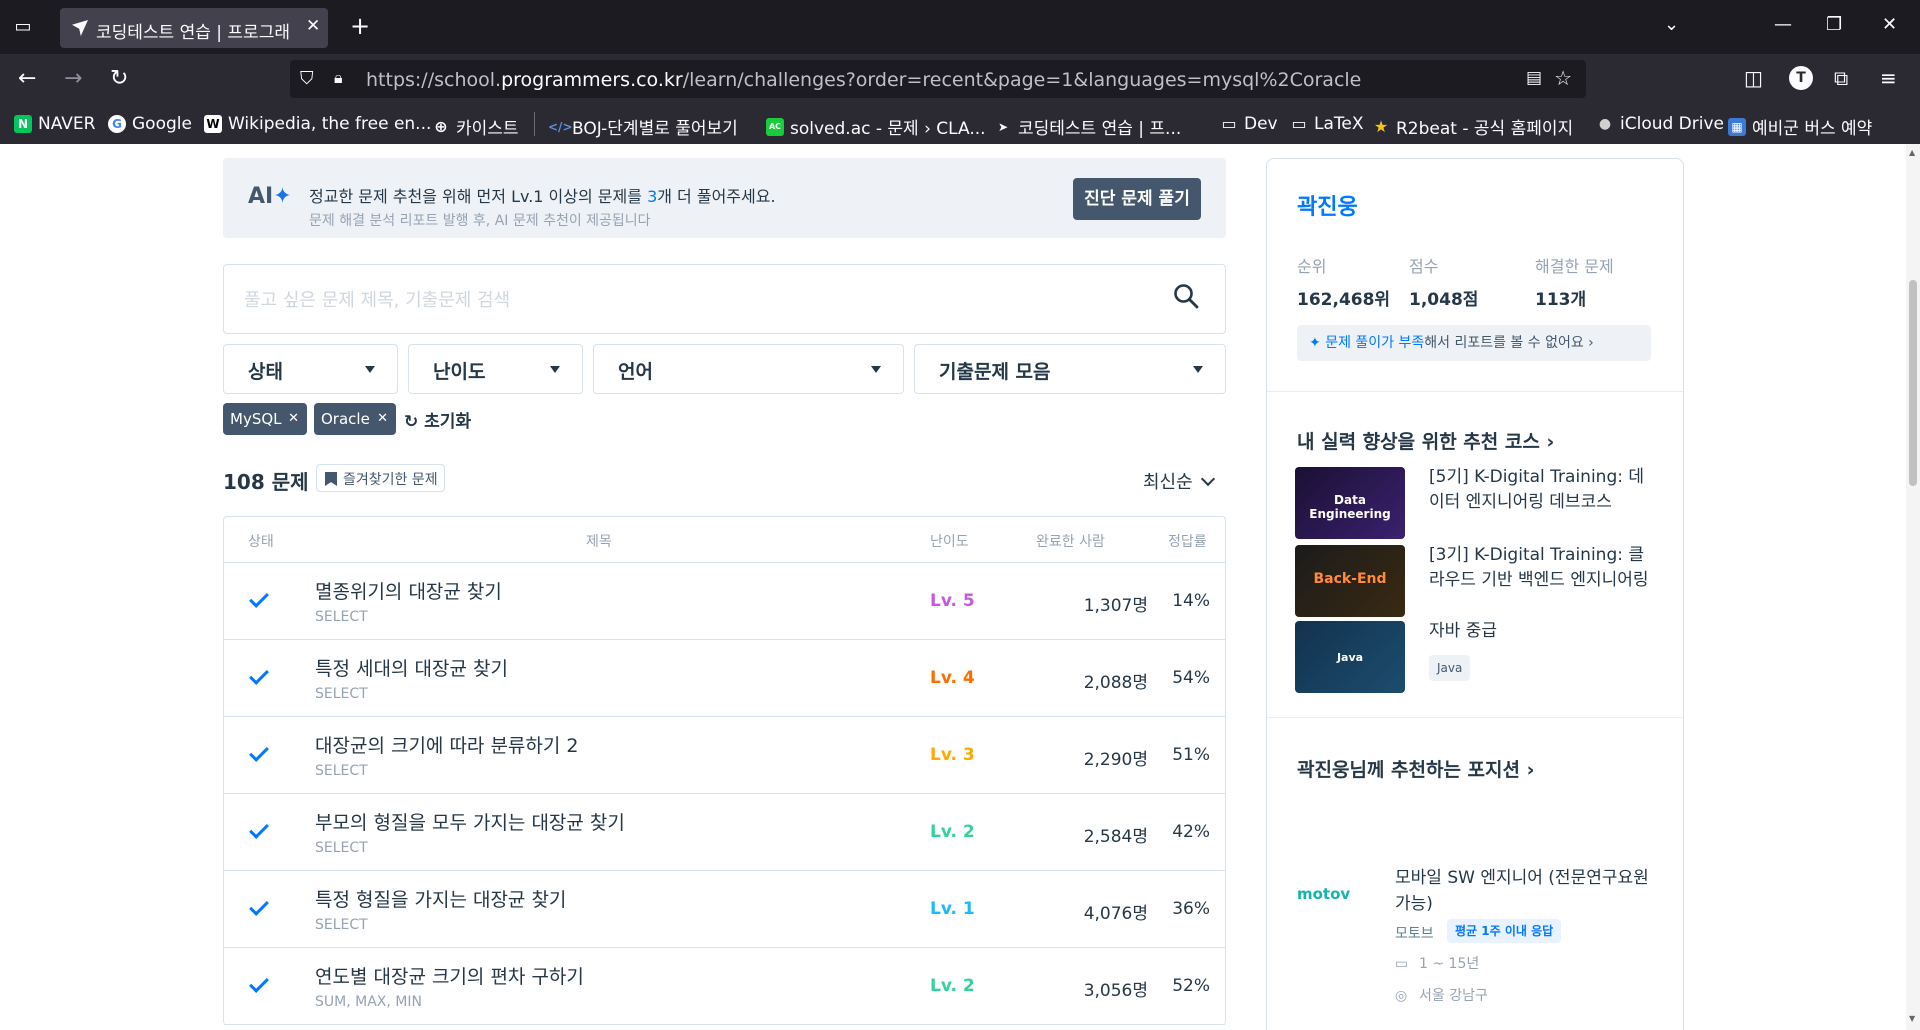 This screenshot has height=1030, width=1920. Describe the element at coordinates (1415, 768) in the screenshot. I see `recommended-positions-title: 곽진웅님께 추천하는 포지션 ›` at that location.